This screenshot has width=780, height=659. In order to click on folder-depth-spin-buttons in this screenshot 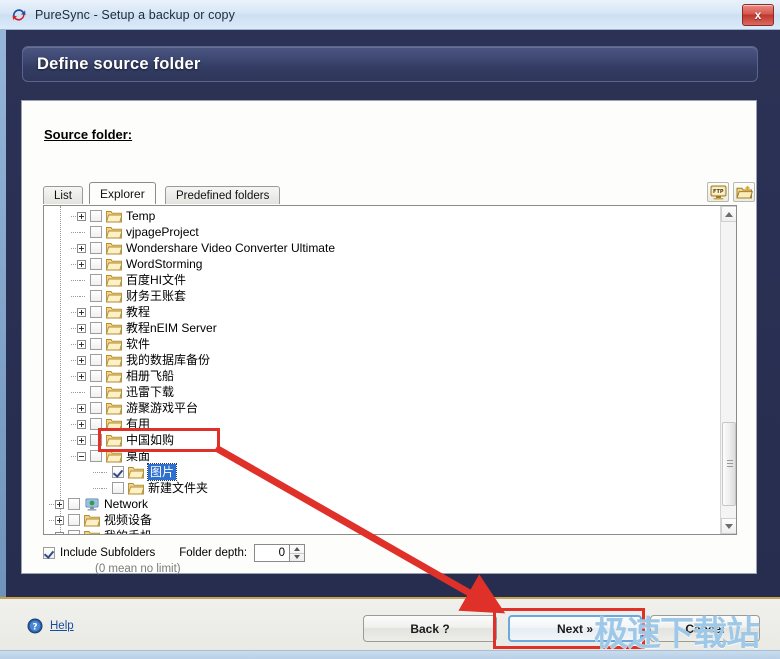, I will do `click(298, 553)`.